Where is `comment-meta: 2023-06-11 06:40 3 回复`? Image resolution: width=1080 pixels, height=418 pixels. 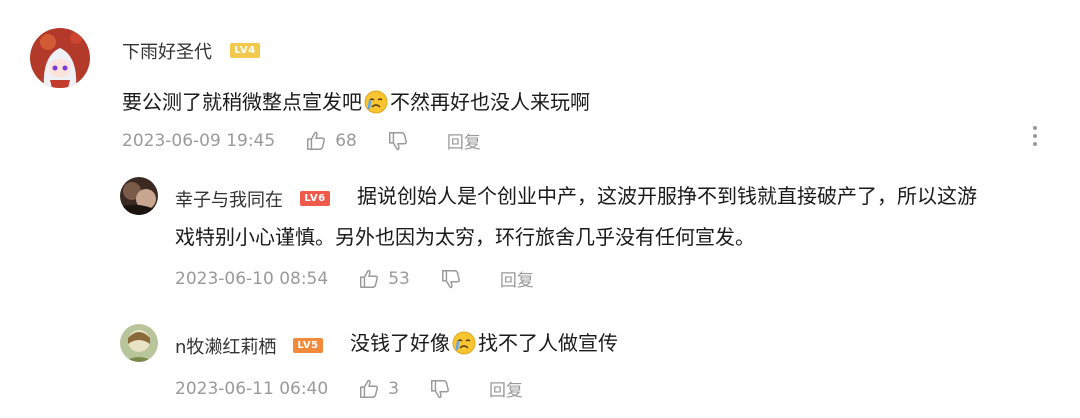 comment-meta: 2023-06-11 06:40 3 回复 is located at coordinates (364, 389).